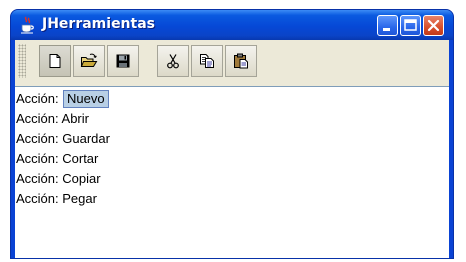 The height and width of the screenshot is (262, 466). What do you see at coordinates (98, 24) in the screenshot?
I see `window-title: JHerramientas` at bounding box center [98, 24].